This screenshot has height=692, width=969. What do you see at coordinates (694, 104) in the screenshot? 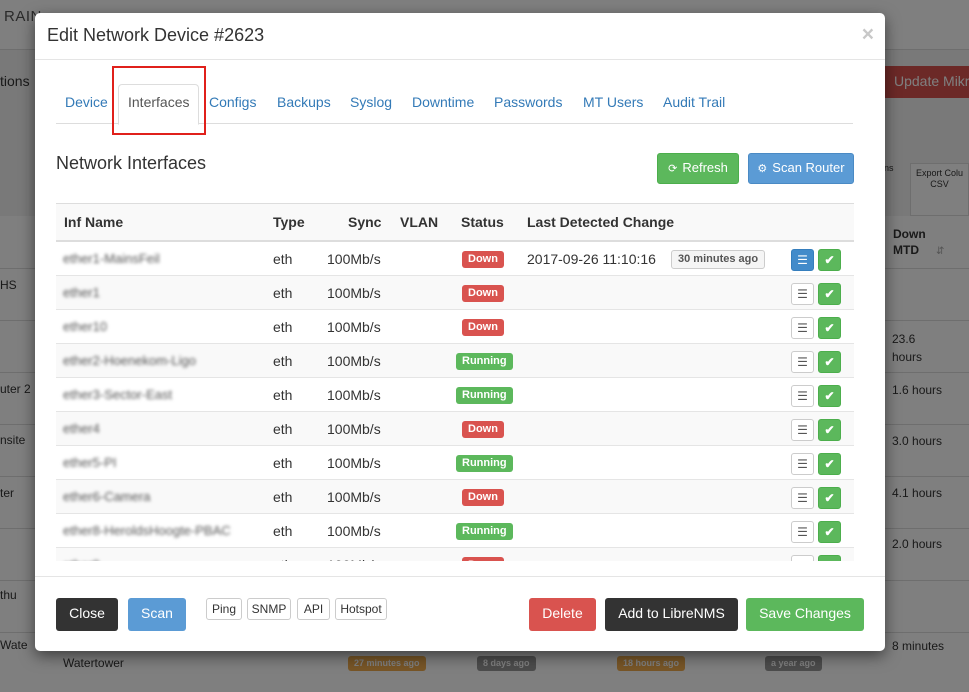
I see `tab-audit-trail: Audit Trail` at bounding box center [694, 104].